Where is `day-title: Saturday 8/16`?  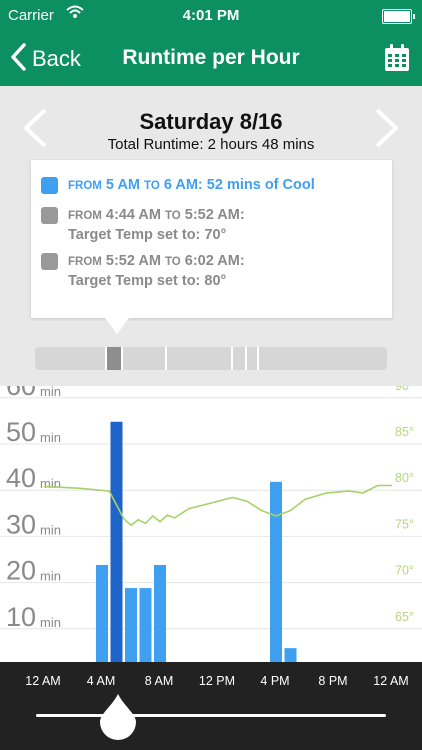 day-title: Saturday 8/16 is located at coordinates (211, 121).